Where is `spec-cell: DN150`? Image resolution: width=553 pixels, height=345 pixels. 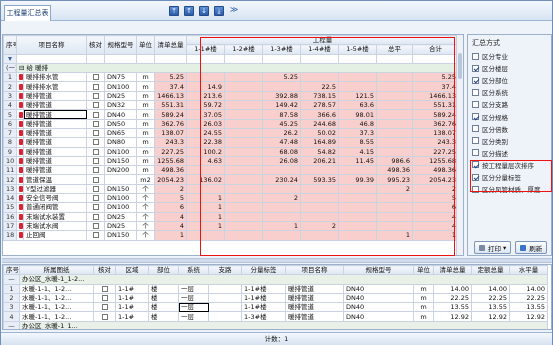
spec-cell: DN150 is located at coordinates (120, 235).